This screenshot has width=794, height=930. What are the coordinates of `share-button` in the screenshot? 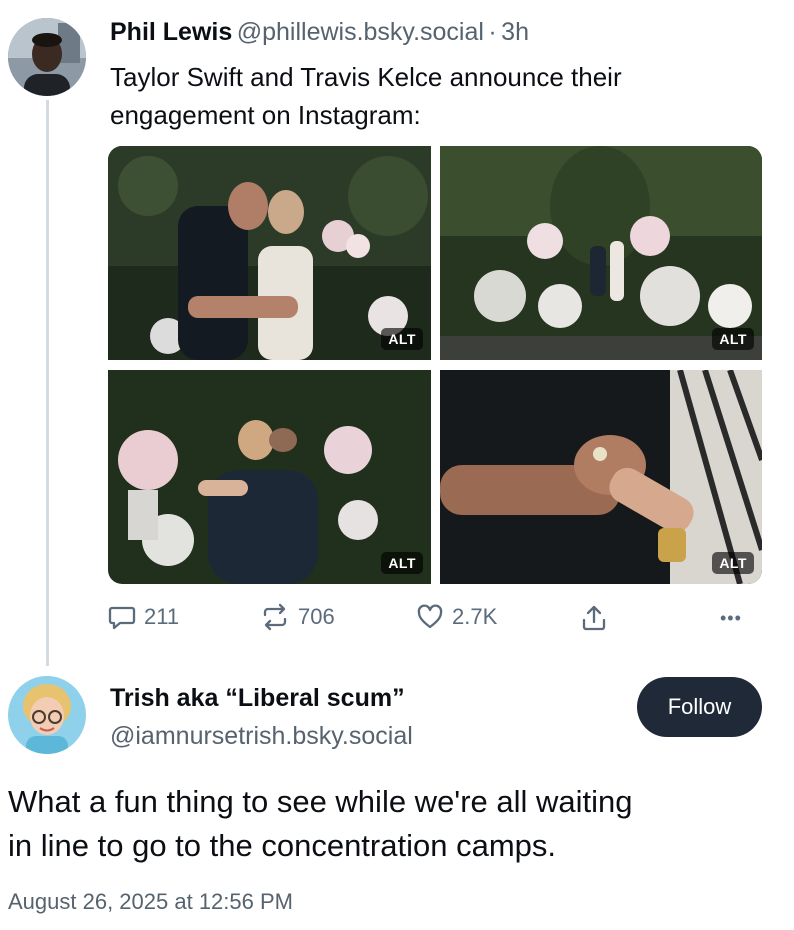 It's located at (594, 618).